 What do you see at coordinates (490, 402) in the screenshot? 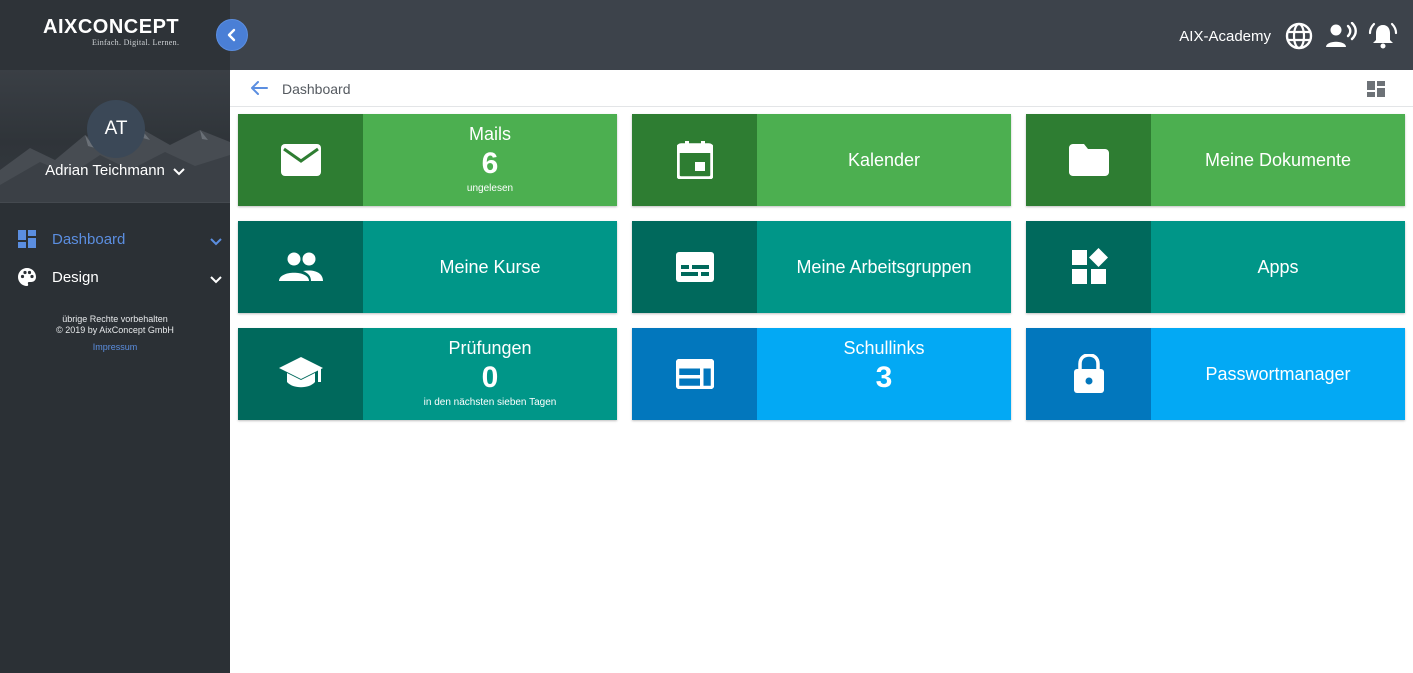
I see `tile-subtitle: in den nächsten sieben Tagen` at bounding box center [490, 402].